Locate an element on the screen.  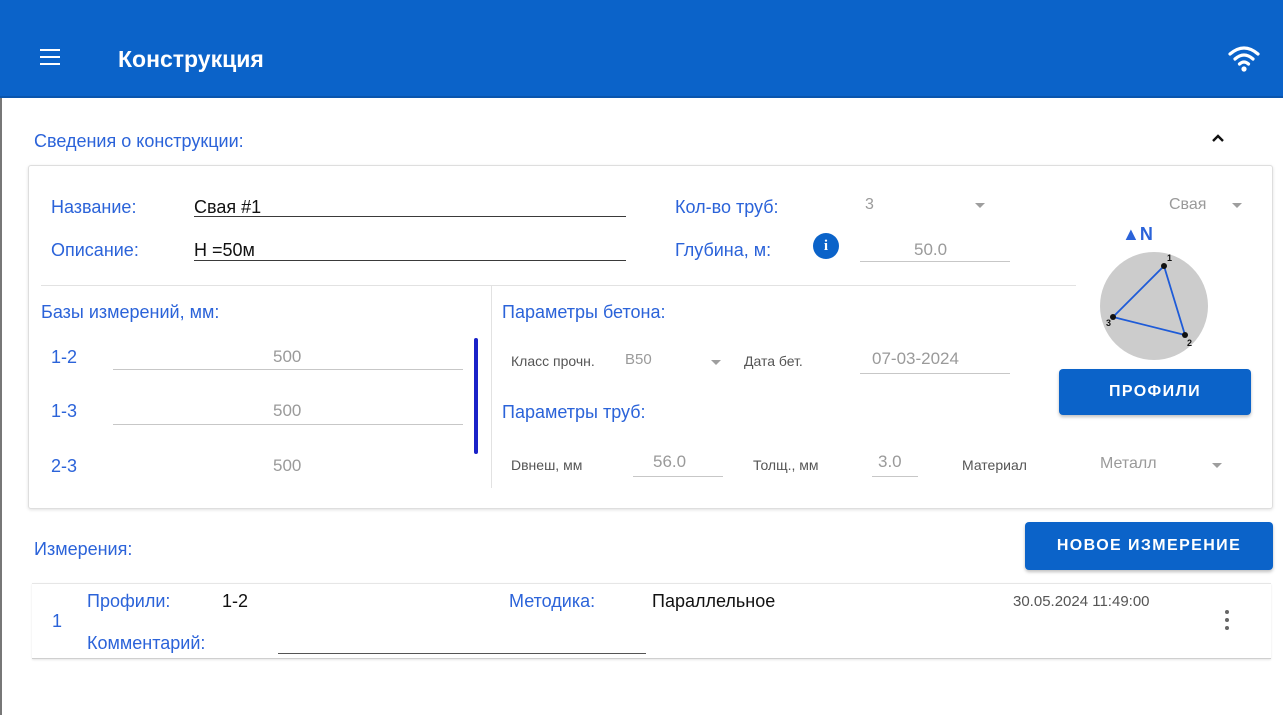
base-label-1-3: 1-3 is located at coordinates (64, 411).